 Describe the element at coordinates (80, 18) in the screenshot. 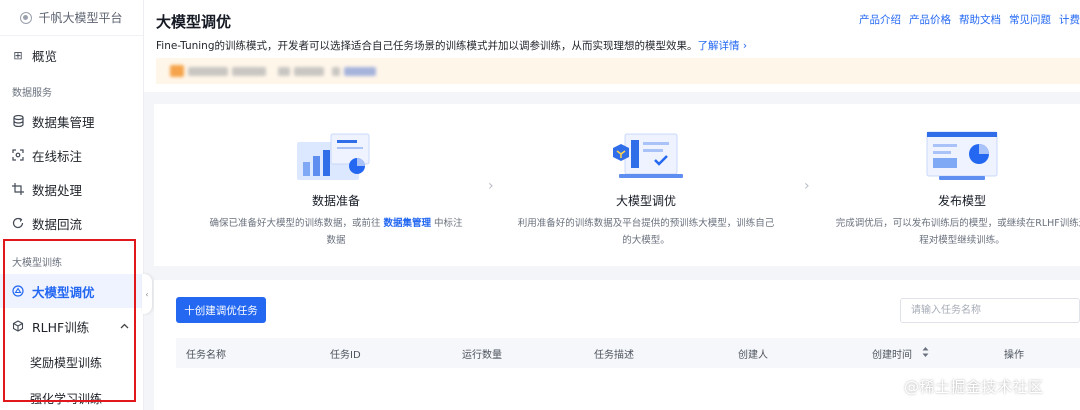

I see `brand-name: 千帆大模型平台` at that location.